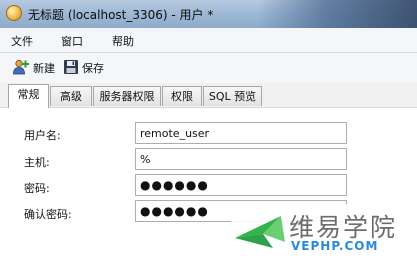 This screenshot has height=264, width=417. I want to click on host-label: 主机:, so click(37, 162).